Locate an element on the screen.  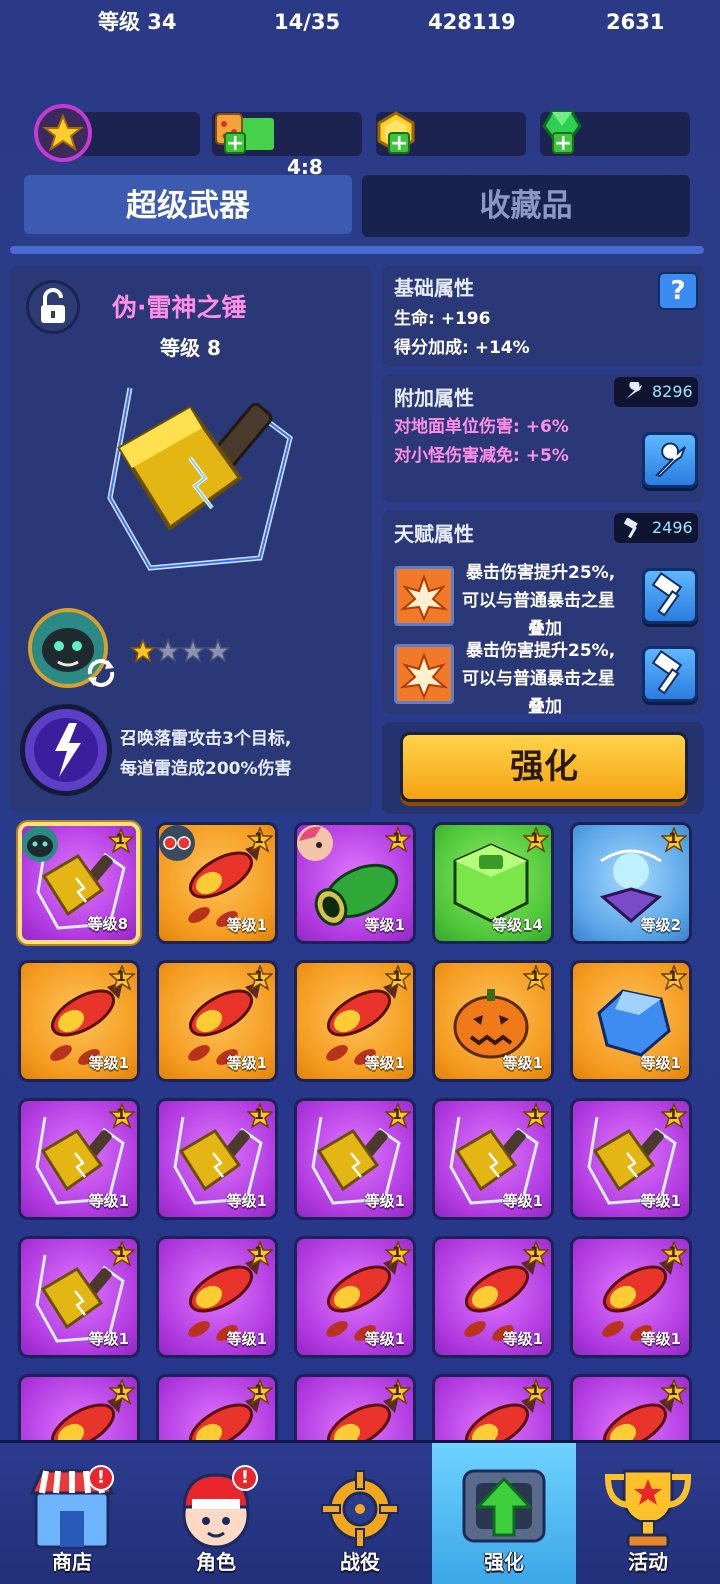
nav-character-label: 角色 is located at coordinates (216, 1562).